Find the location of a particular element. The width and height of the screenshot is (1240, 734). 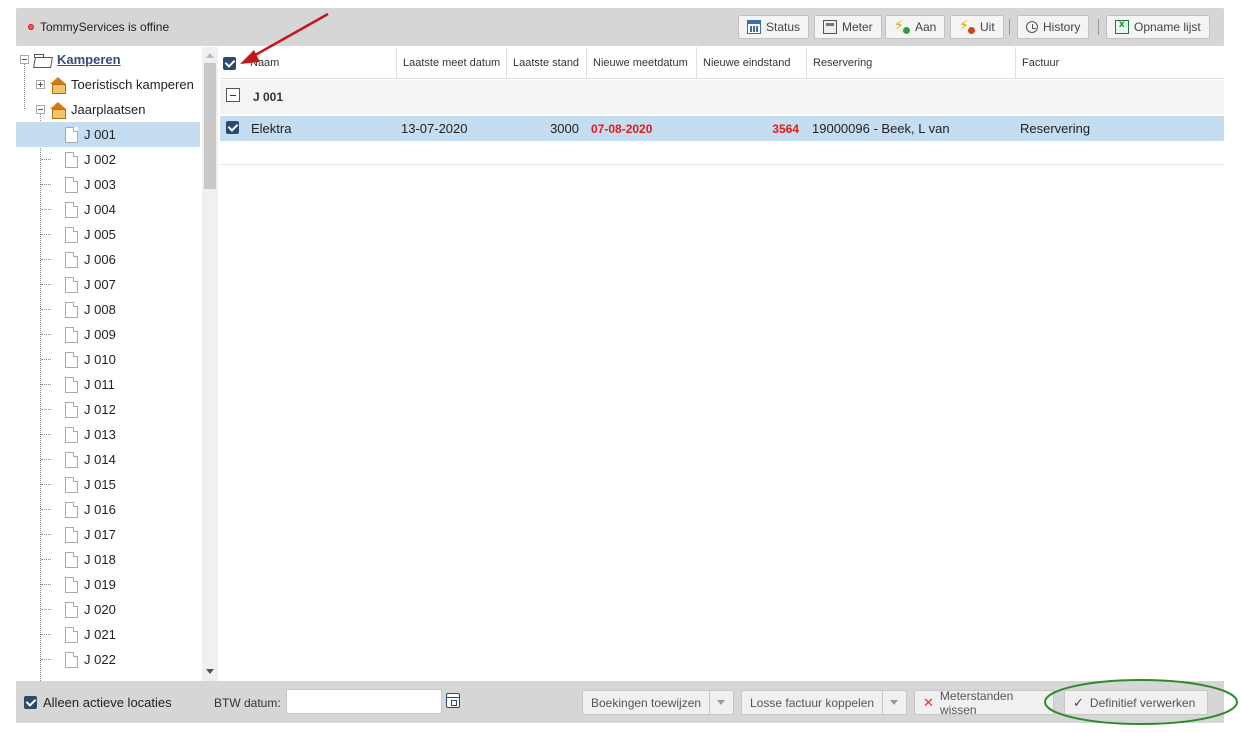

tree-group-label: Jaarplaatsen is located at coordinates (108, 109).